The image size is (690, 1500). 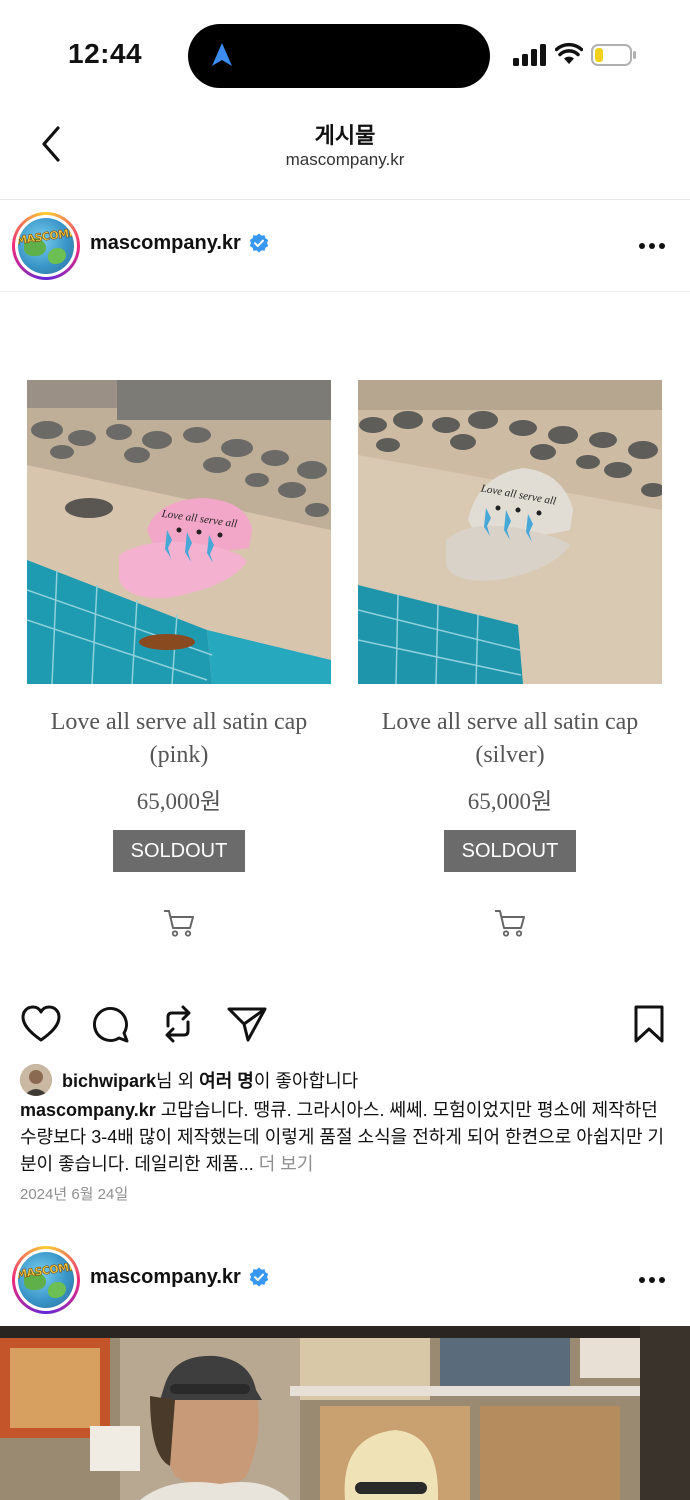 I want to click on people-photo, so click(x=345, y=1413).